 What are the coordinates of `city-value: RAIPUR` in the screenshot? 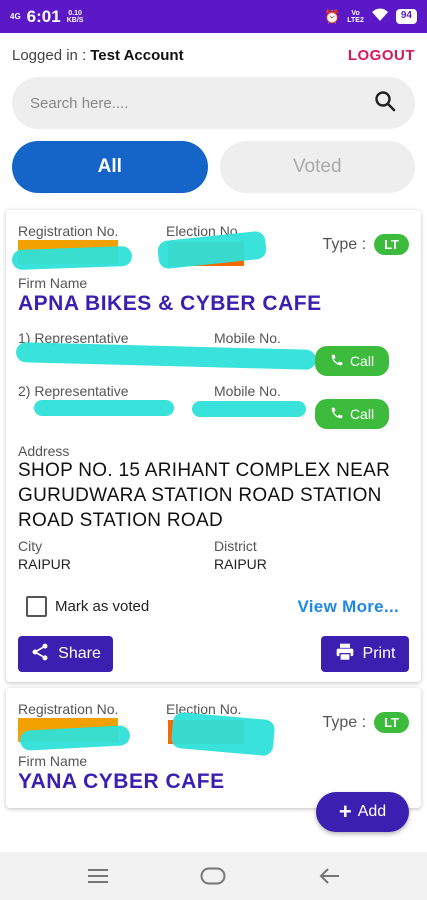 It's located at (44, 564).